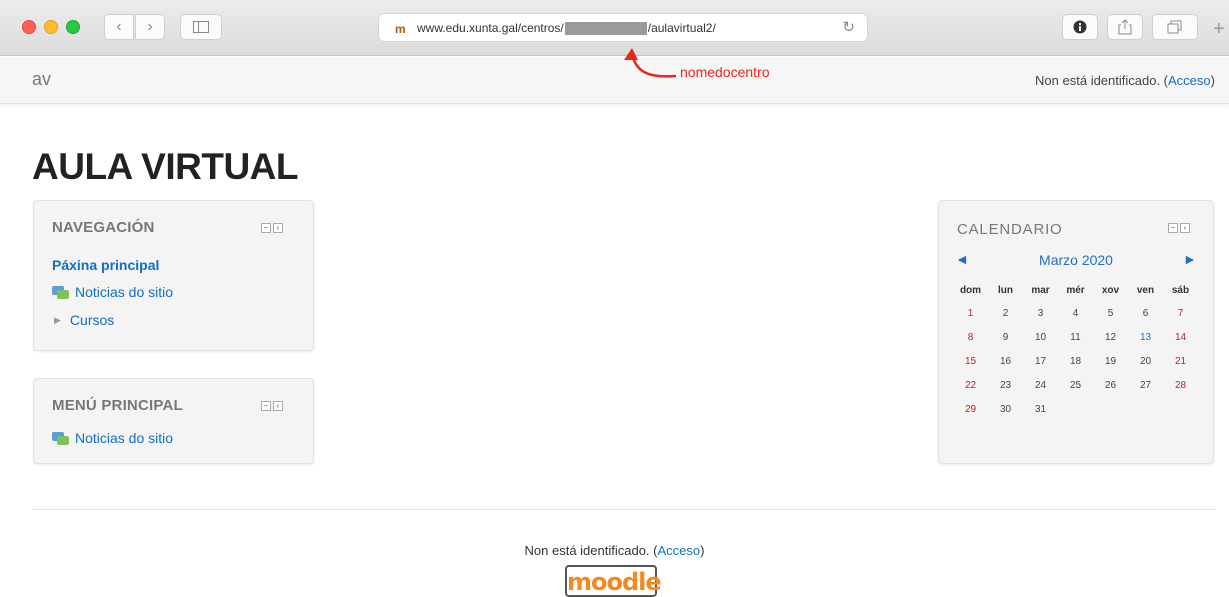 Image resolution: width=1229 pixels, height=597 pixels. Describe the element at coordinates (1076, 260) in the screenshot. I see `calendar-month-link: Marzo 2020` at that location.